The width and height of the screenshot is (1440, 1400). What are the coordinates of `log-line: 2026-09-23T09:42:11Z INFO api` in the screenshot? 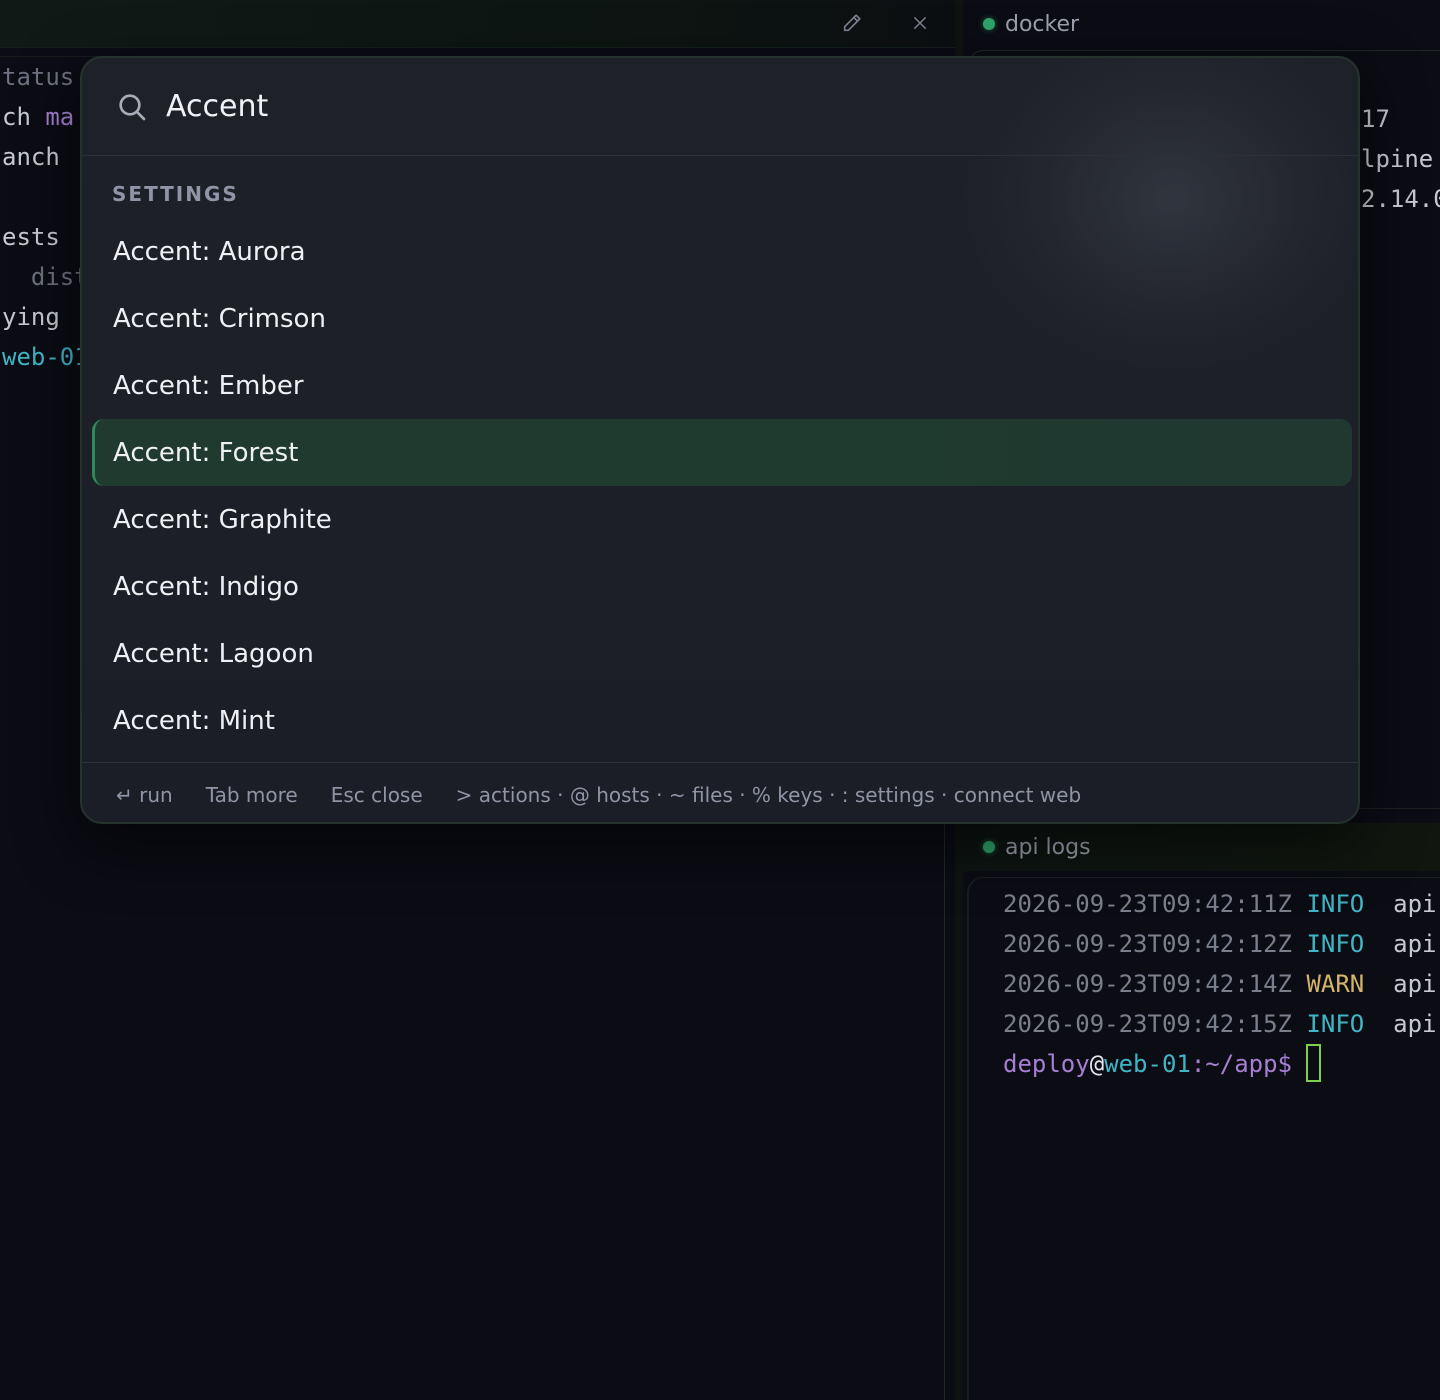 It's located at (1220, 904).